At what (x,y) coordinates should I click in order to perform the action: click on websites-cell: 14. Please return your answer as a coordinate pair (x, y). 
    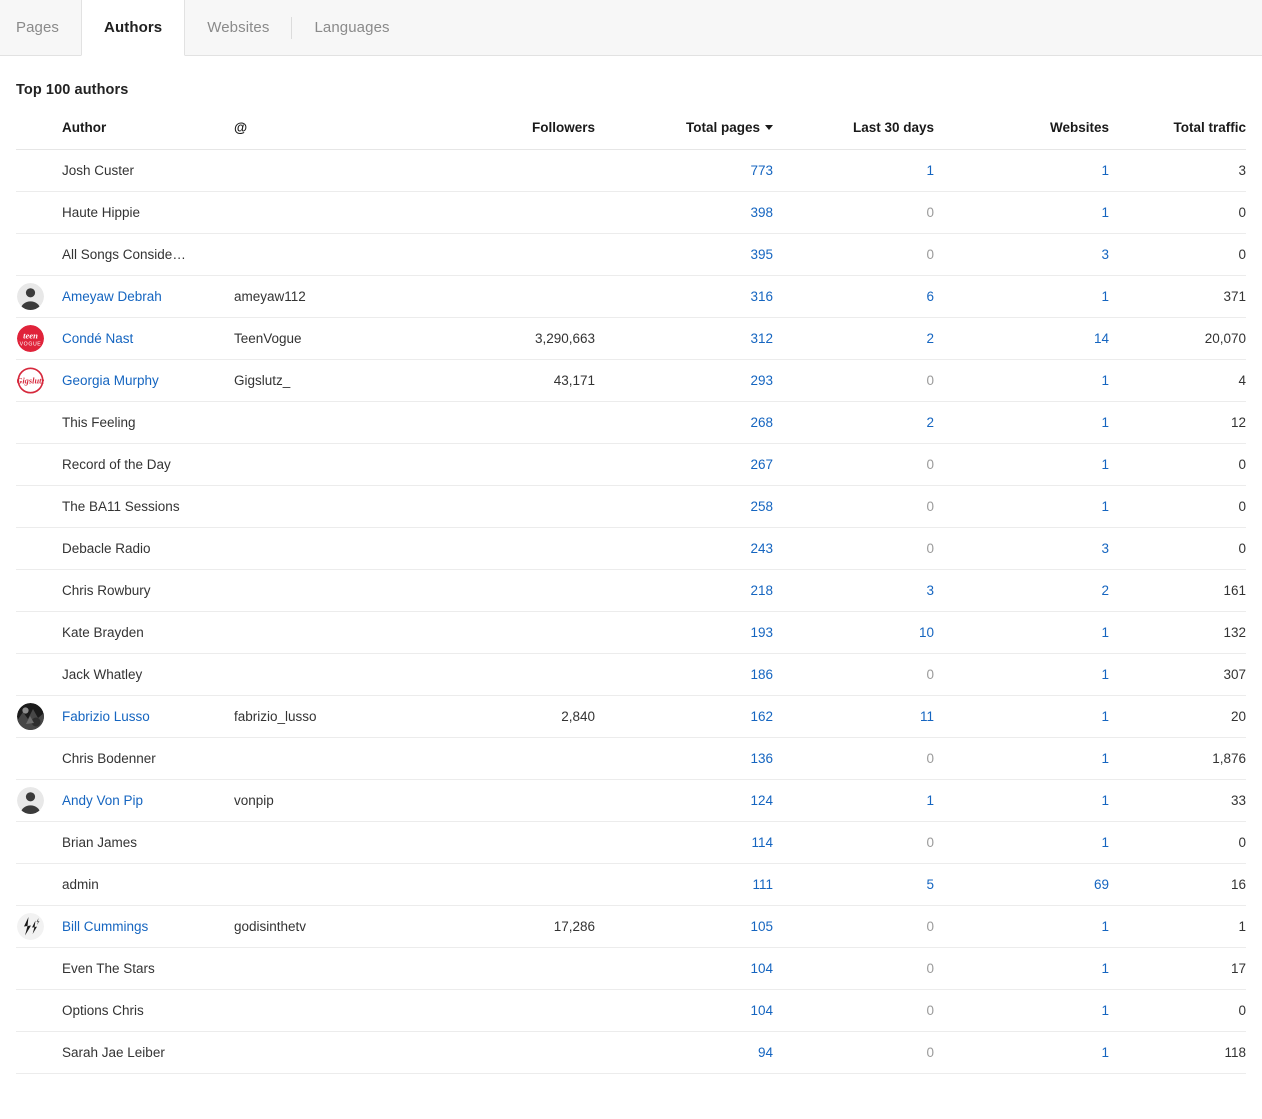
    Looking at the image, I should click on (1021, 338).